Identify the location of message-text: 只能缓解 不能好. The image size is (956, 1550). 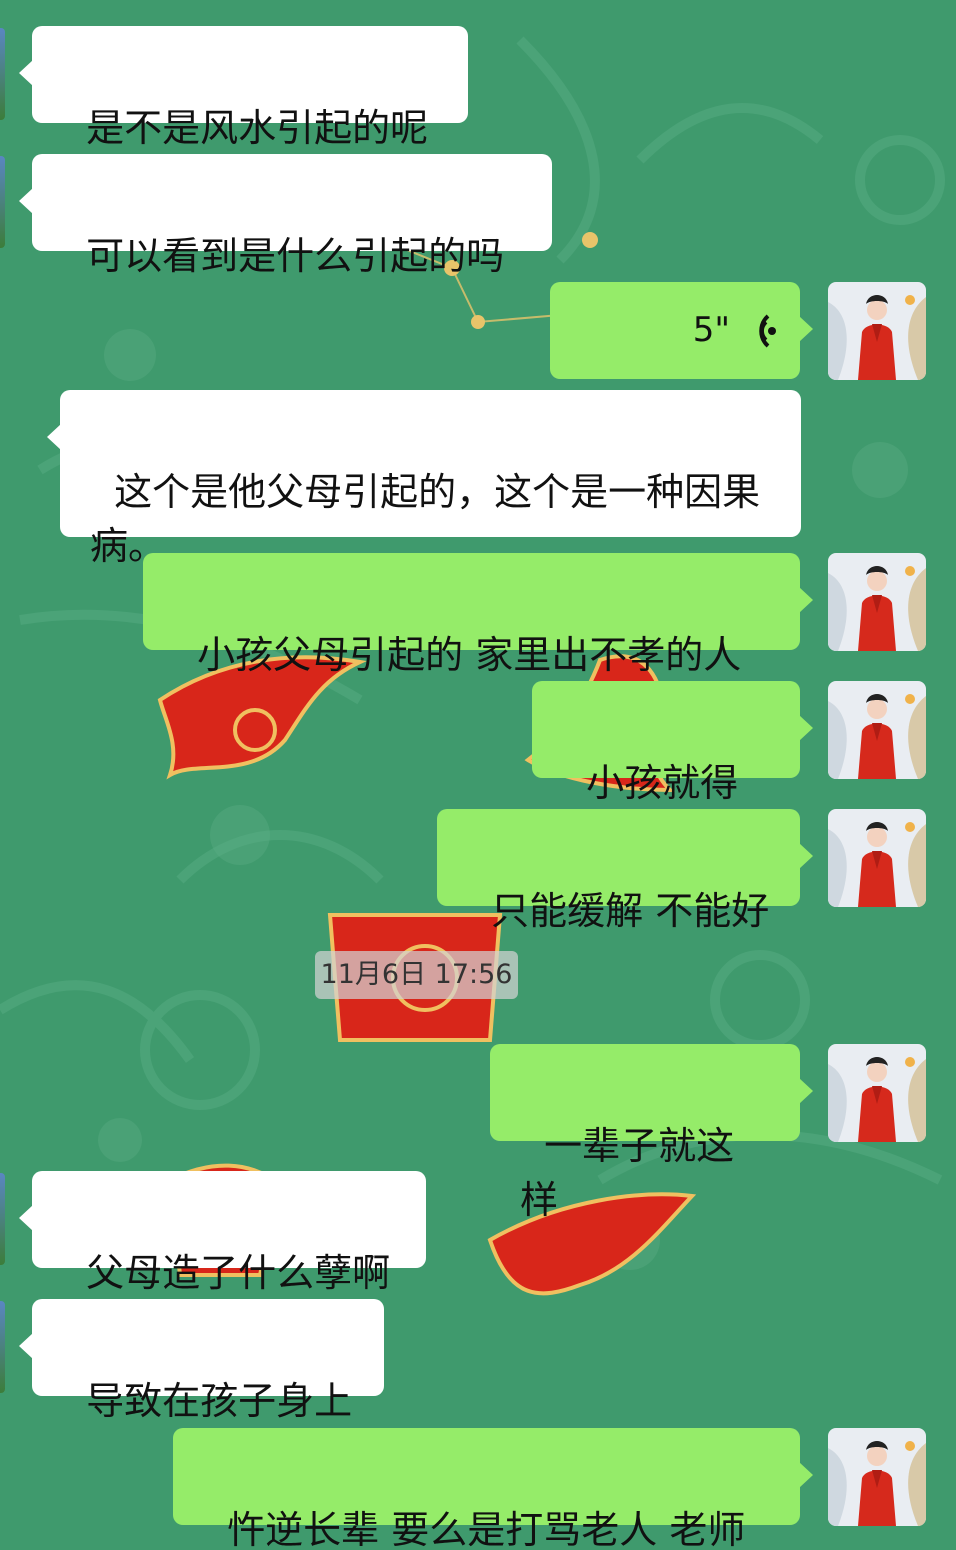
(630, 911).